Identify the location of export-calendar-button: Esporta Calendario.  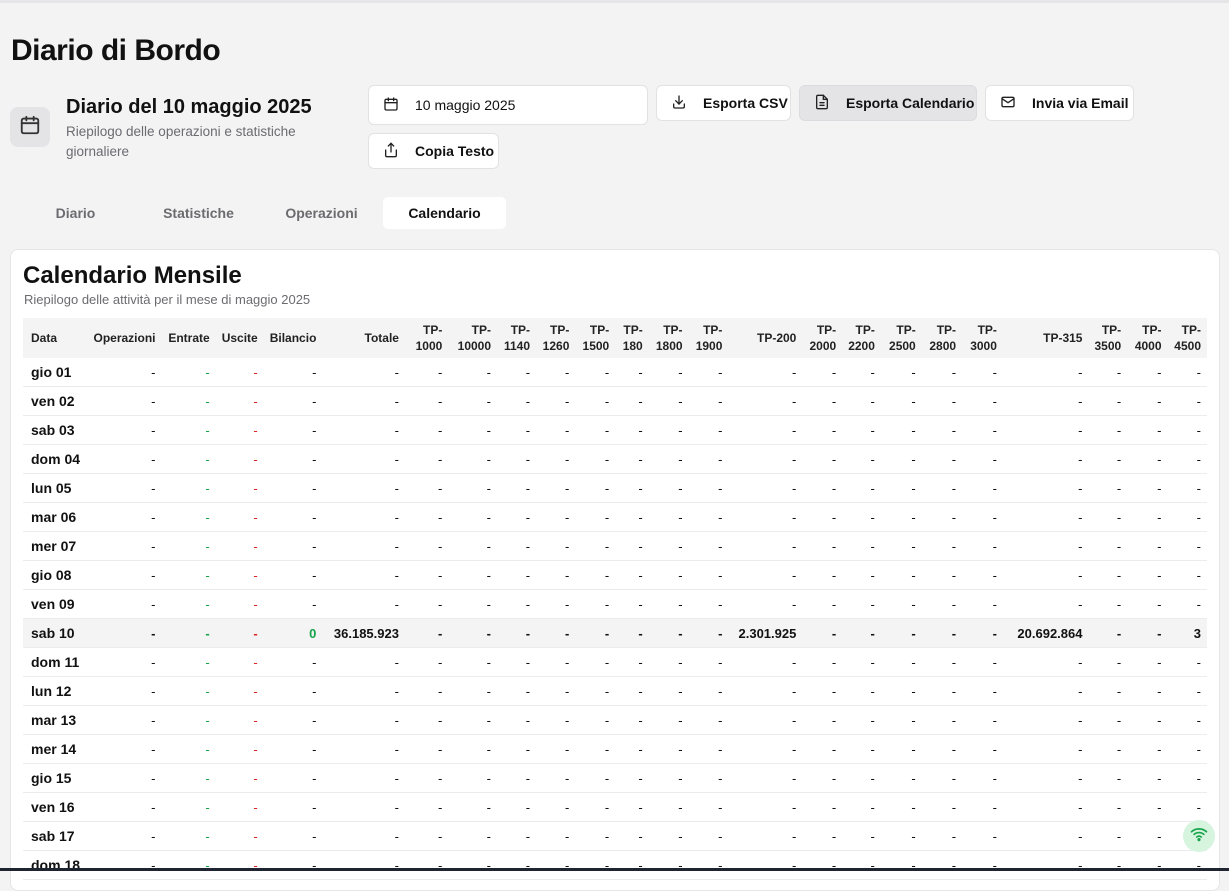
(888, 103).